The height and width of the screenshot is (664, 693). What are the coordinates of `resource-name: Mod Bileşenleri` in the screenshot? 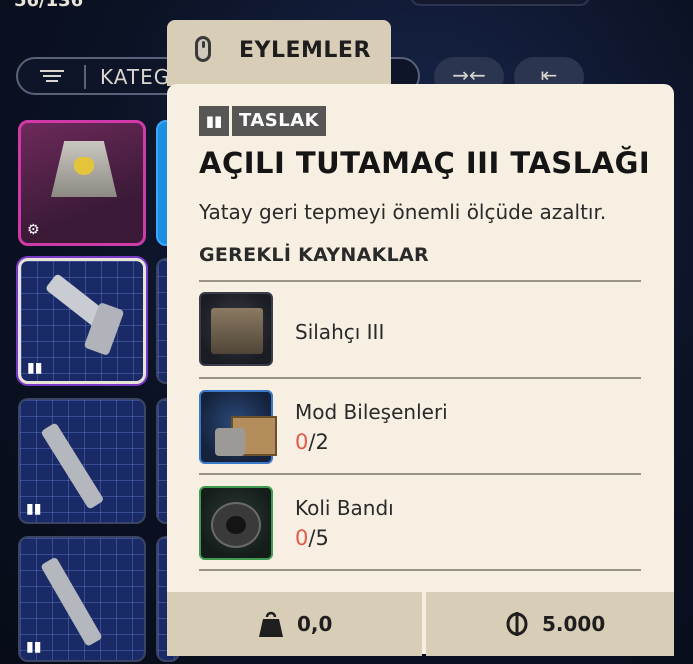 It's located at (371, 412).